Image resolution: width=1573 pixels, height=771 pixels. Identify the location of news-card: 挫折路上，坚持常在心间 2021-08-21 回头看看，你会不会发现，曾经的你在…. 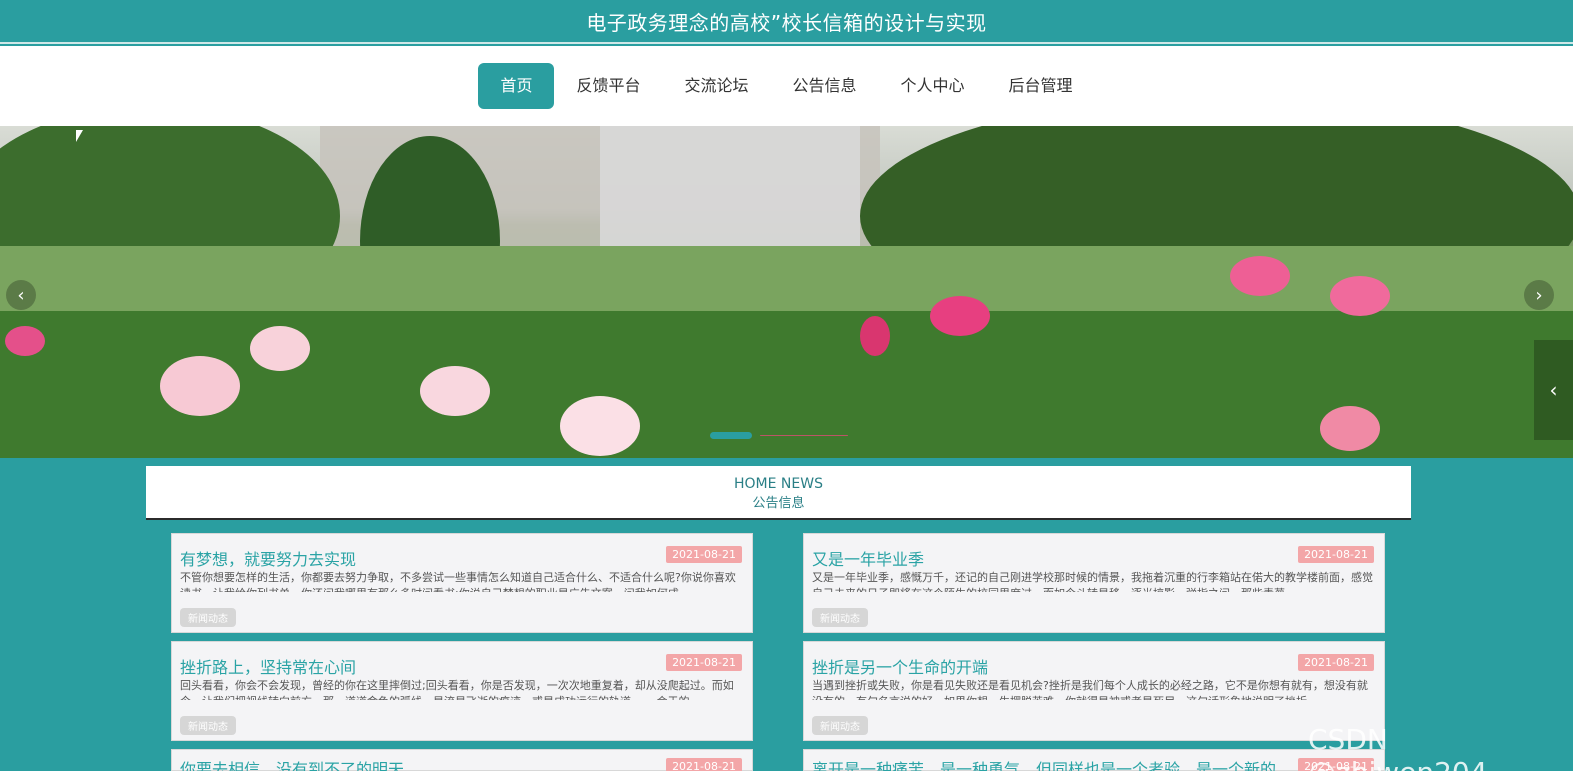
(462, 691).